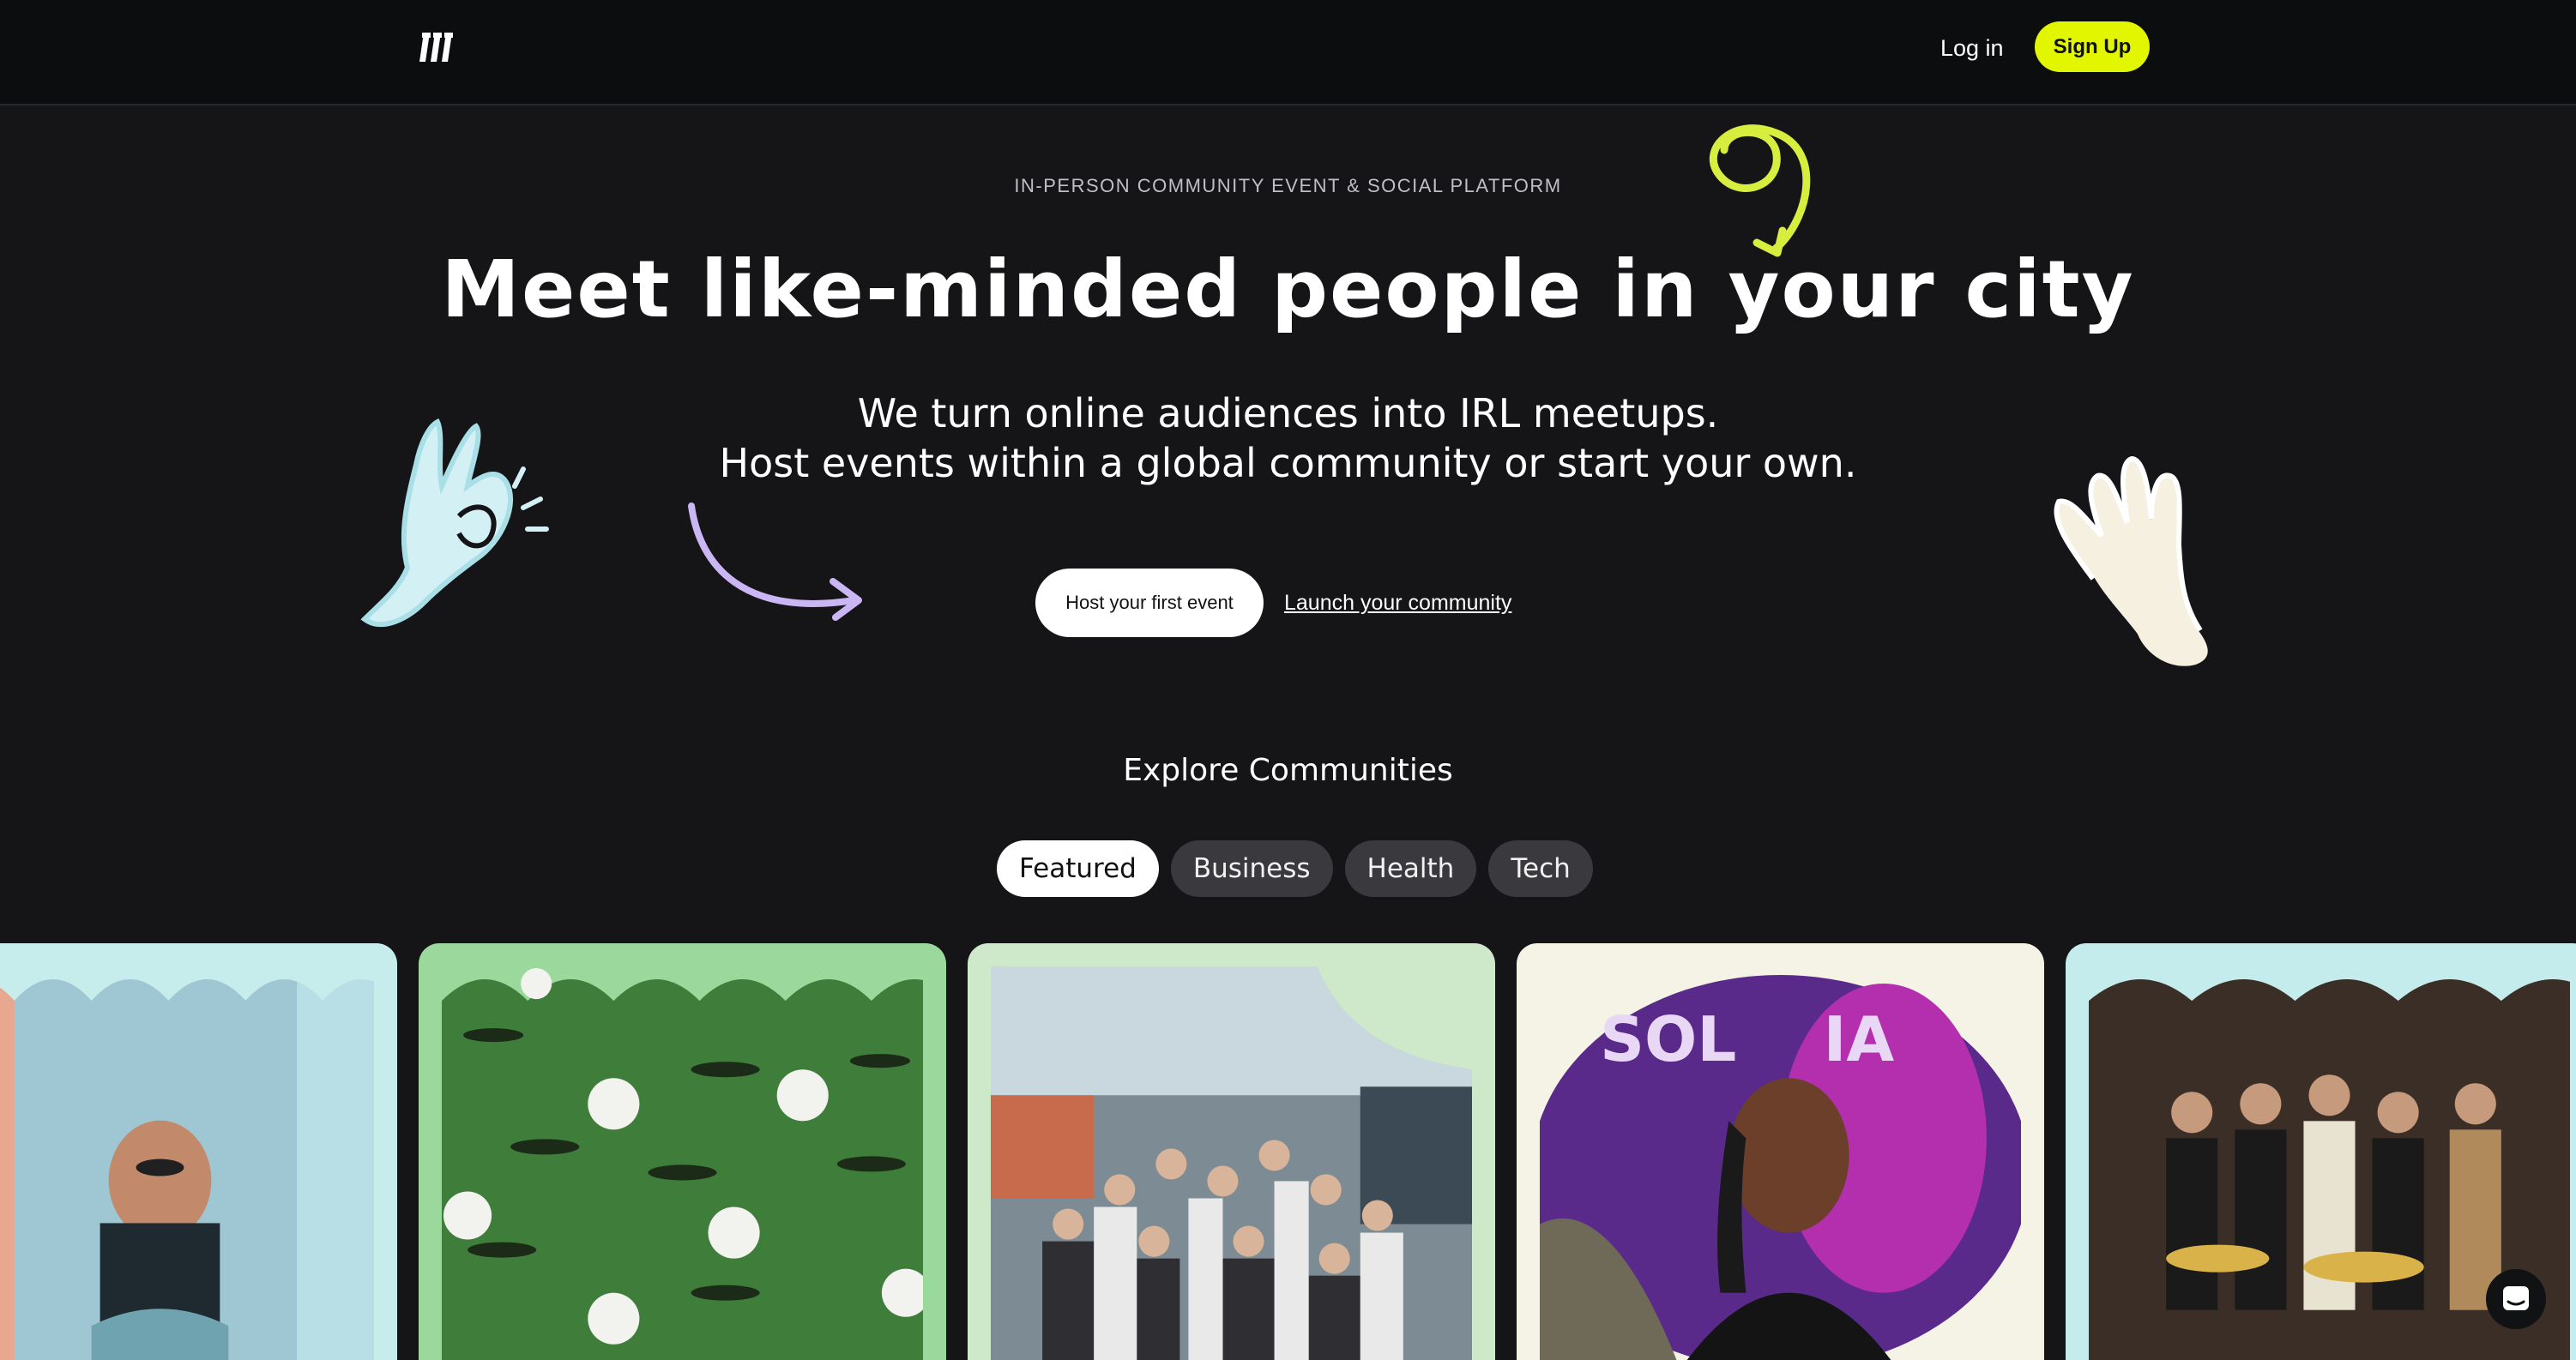 This screenshot has height=1360, width=2576. What do you see at coordinates (1668, 1040) in the screenshot?
I see `svg-text: SOL` at bounding box center [1668, 1040].